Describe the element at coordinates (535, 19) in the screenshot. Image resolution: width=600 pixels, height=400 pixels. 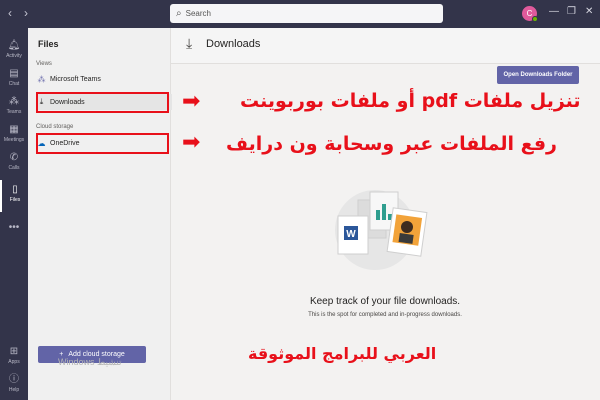
I see `presence-status-icon` at that location.